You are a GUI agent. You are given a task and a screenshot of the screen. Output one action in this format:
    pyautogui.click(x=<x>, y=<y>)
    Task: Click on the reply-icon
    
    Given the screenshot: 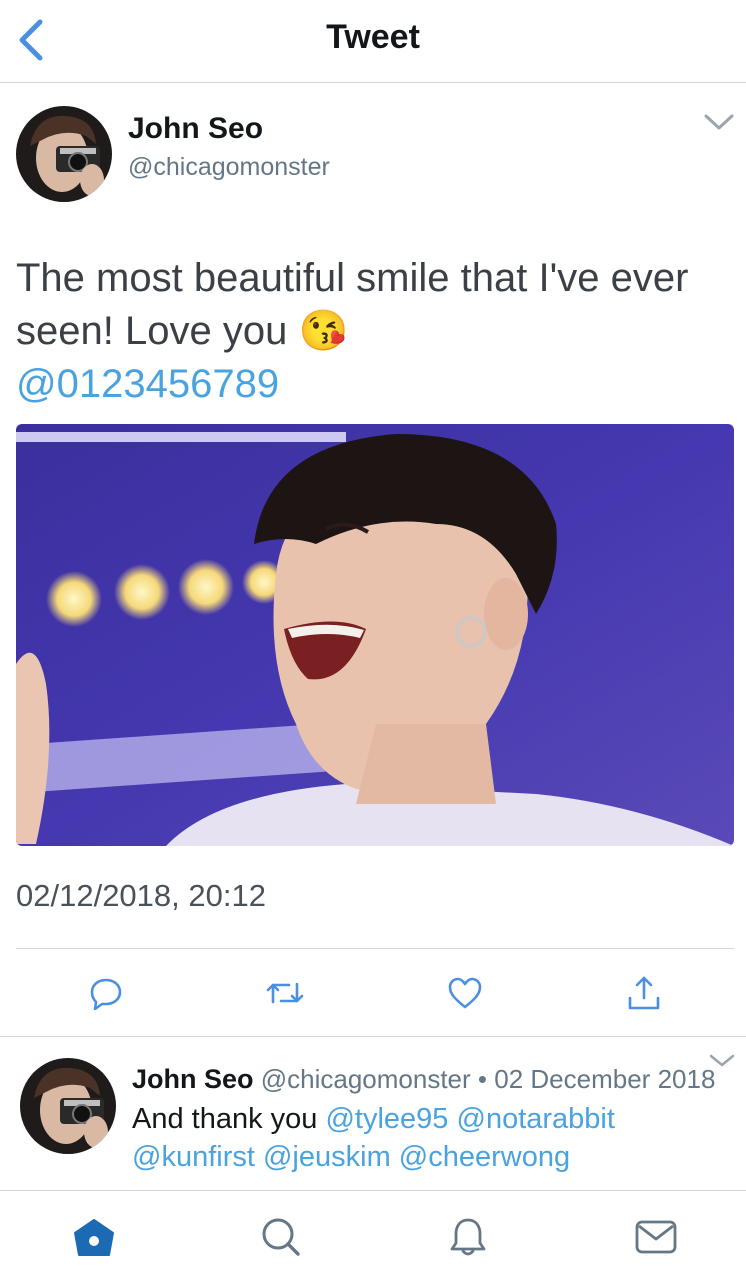 What is the action you would take?
    pyautogui.click(x=106, y=994)
    